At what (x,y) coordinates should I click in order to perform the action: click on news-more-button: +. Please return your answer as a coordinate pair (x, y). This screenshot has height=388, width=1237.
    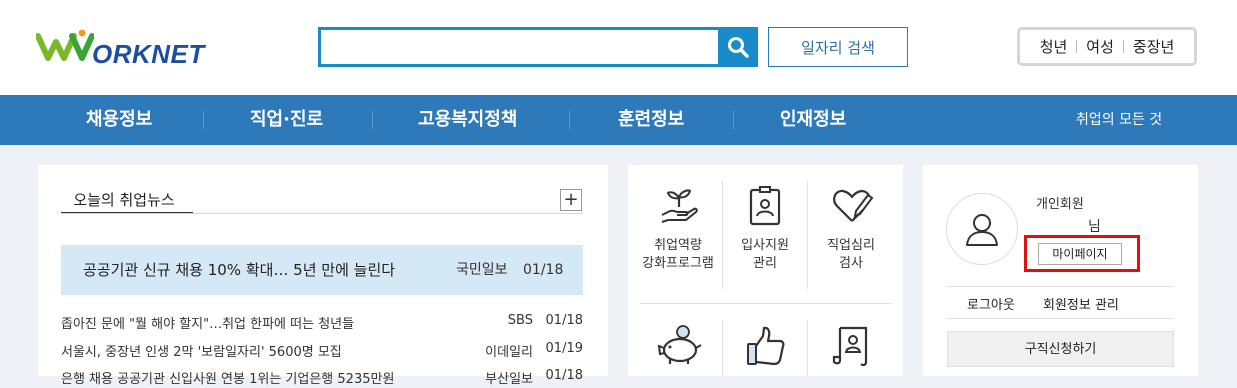
    Looking at the image, I should click on (571, 200).